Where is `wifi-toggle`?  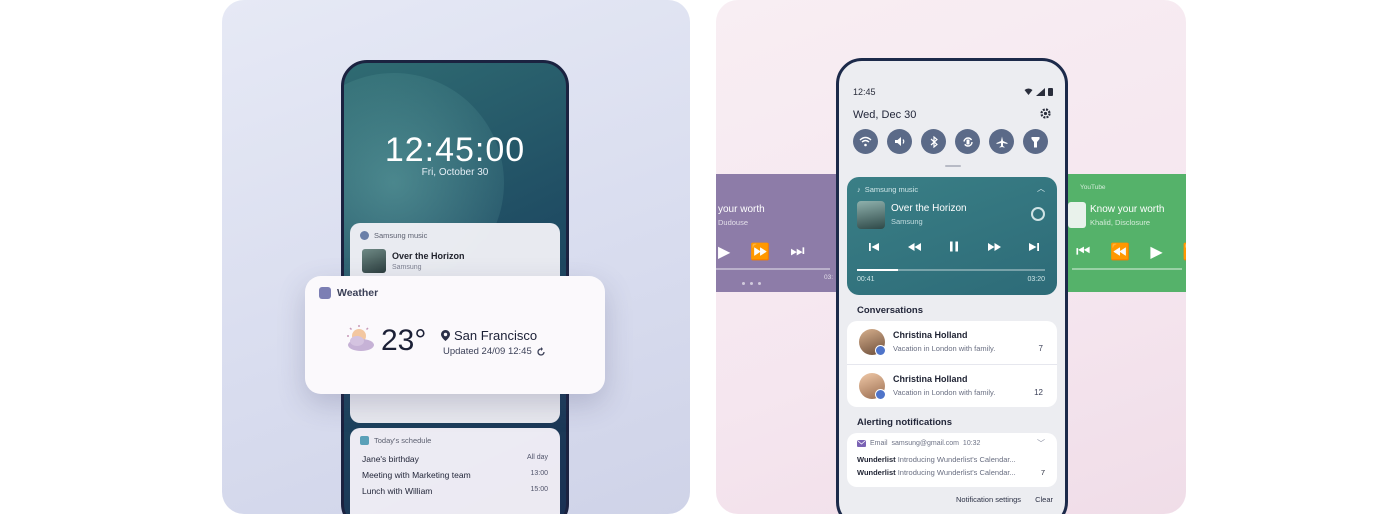 wifi-toggle is located at coordinates (865, 141).